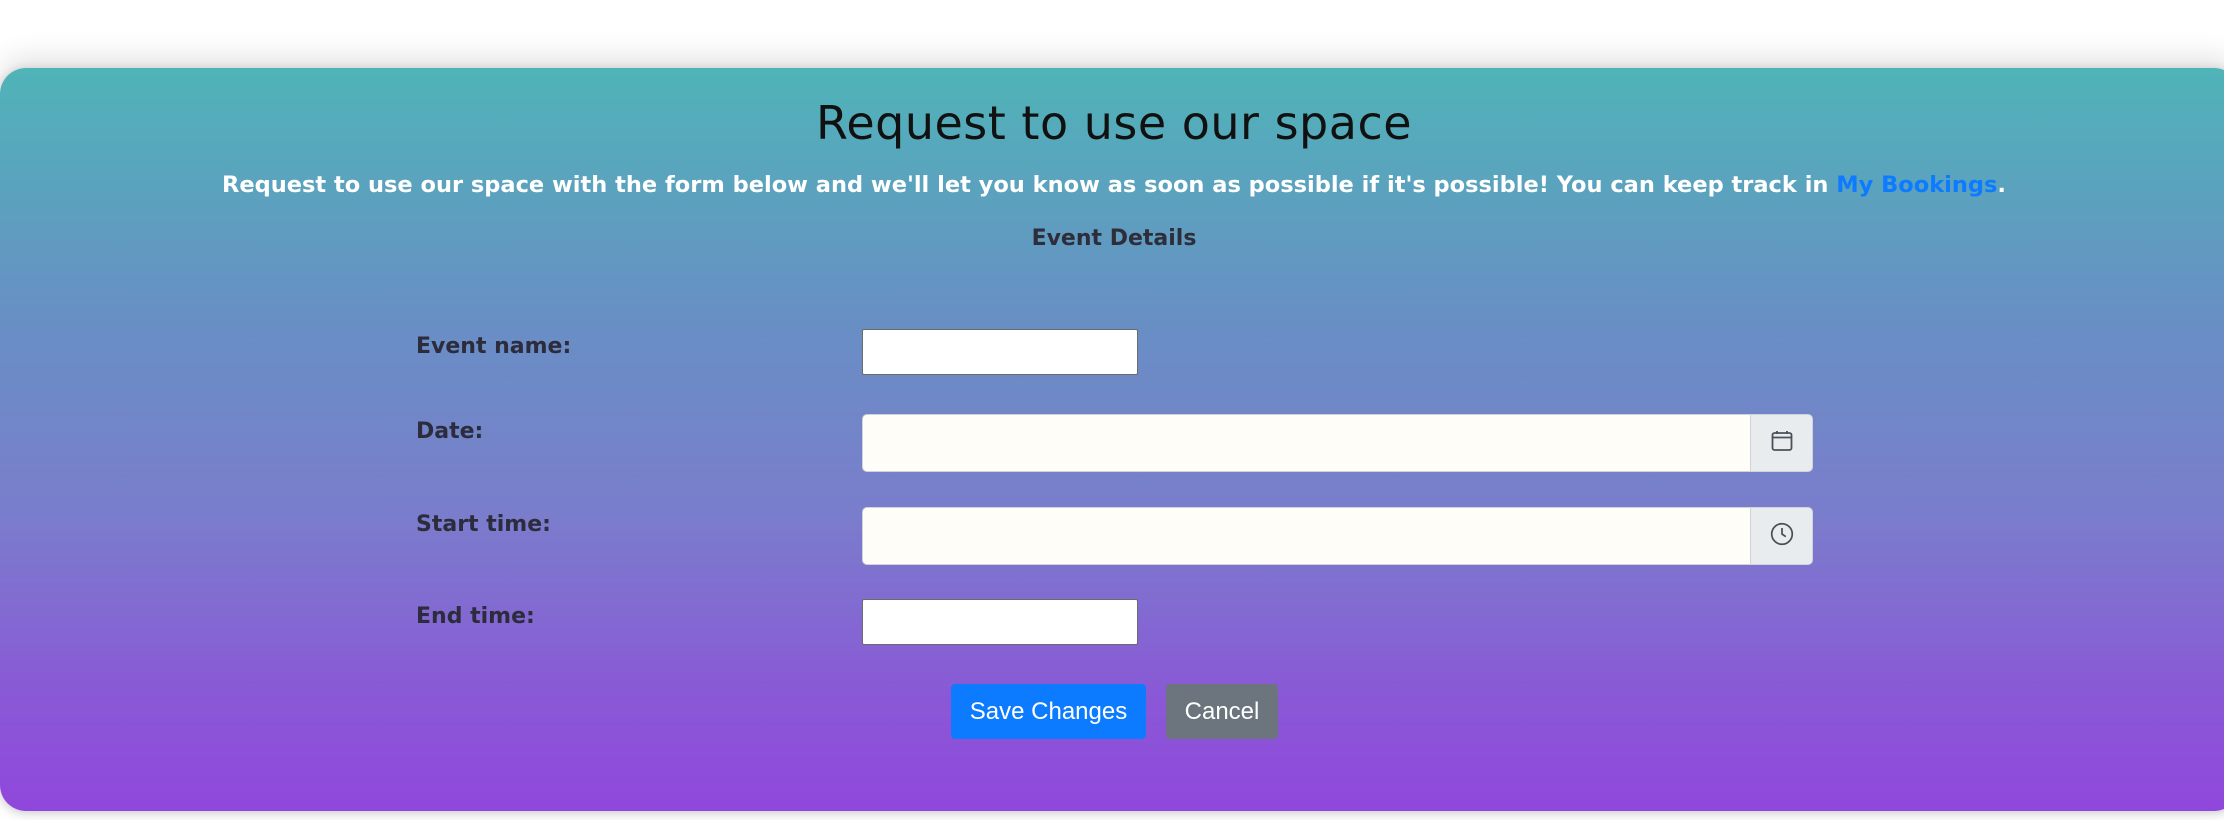 This screenshot has height=820, width=2224. Describe the element at coordinates (475, 616) in the screenshot. I see `end-time-label: End time:` at that location.